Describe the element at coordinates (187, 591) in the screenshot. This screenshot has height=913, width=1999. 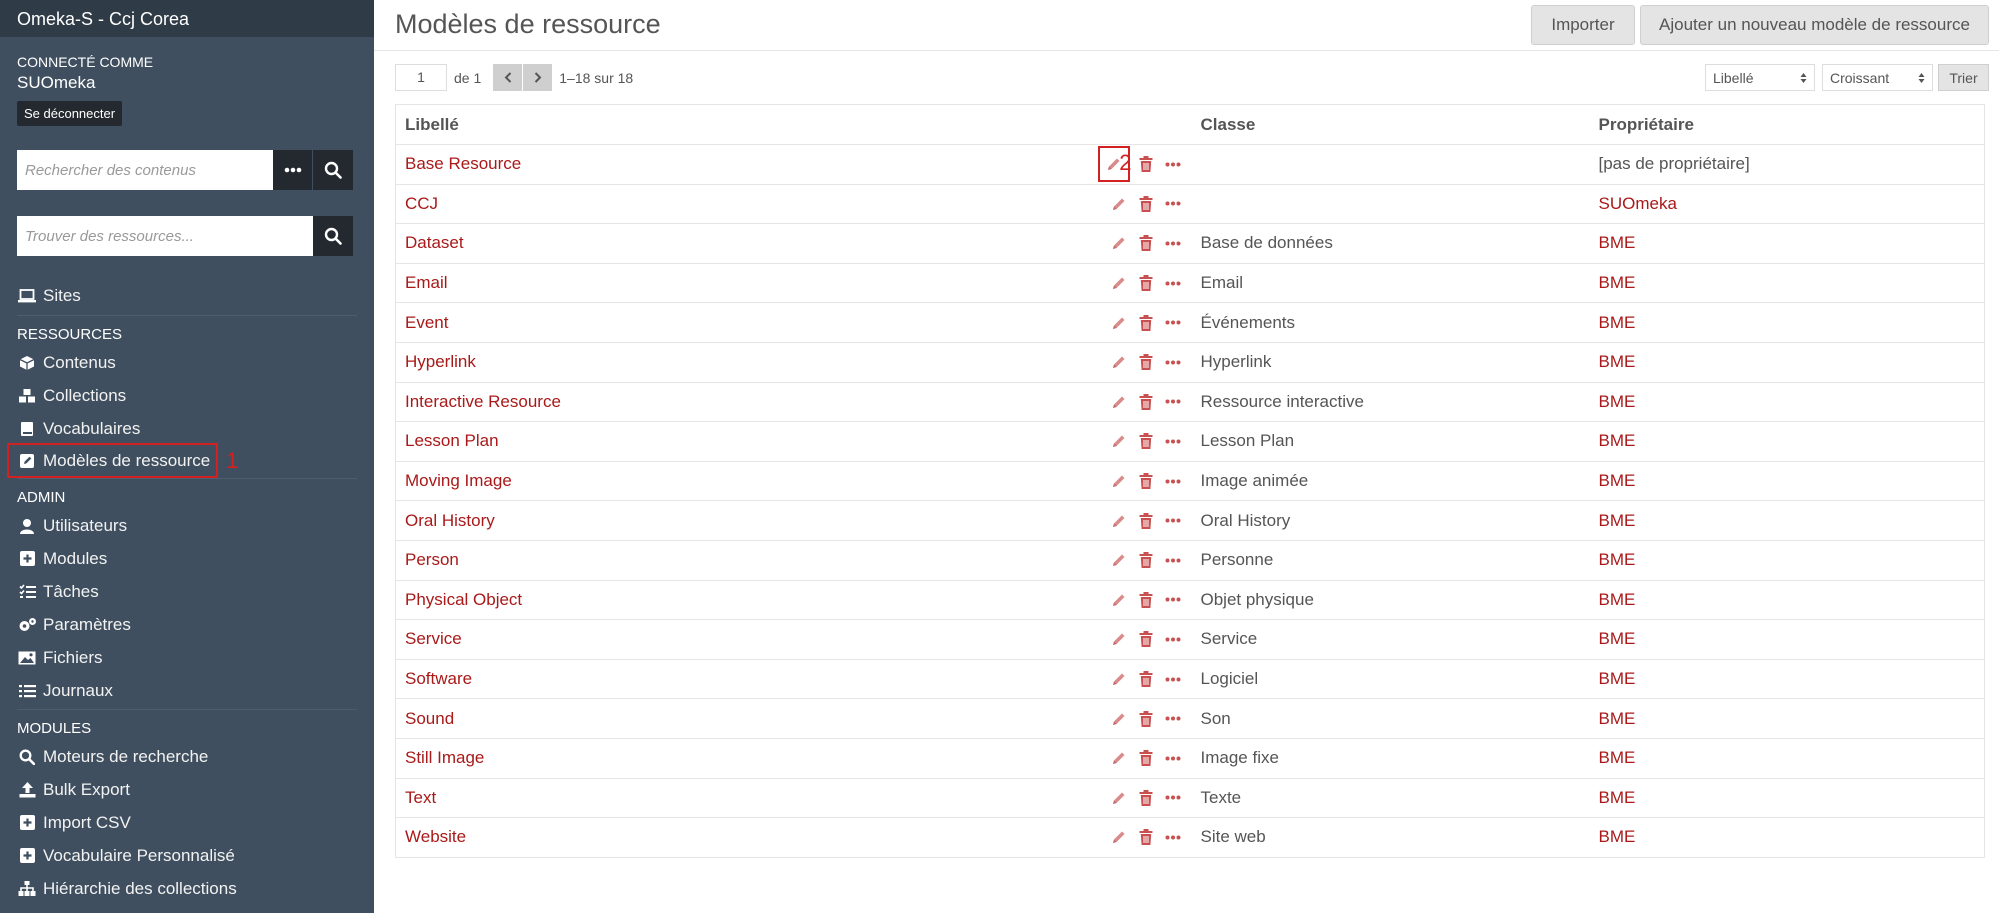
I see `sidebar-item-jobs: Tâches` at that location.